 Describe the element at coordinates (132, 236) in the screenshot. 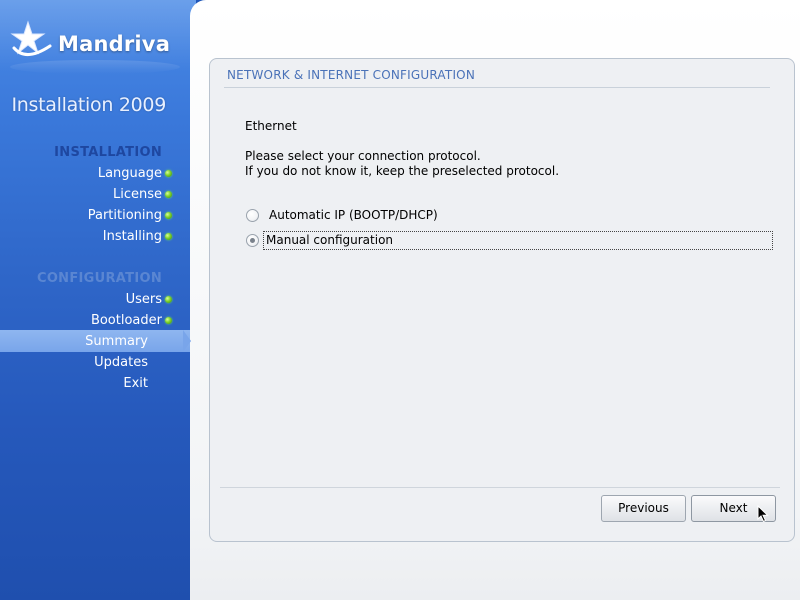

I see `sidebar-step-label: Installing` at that location.